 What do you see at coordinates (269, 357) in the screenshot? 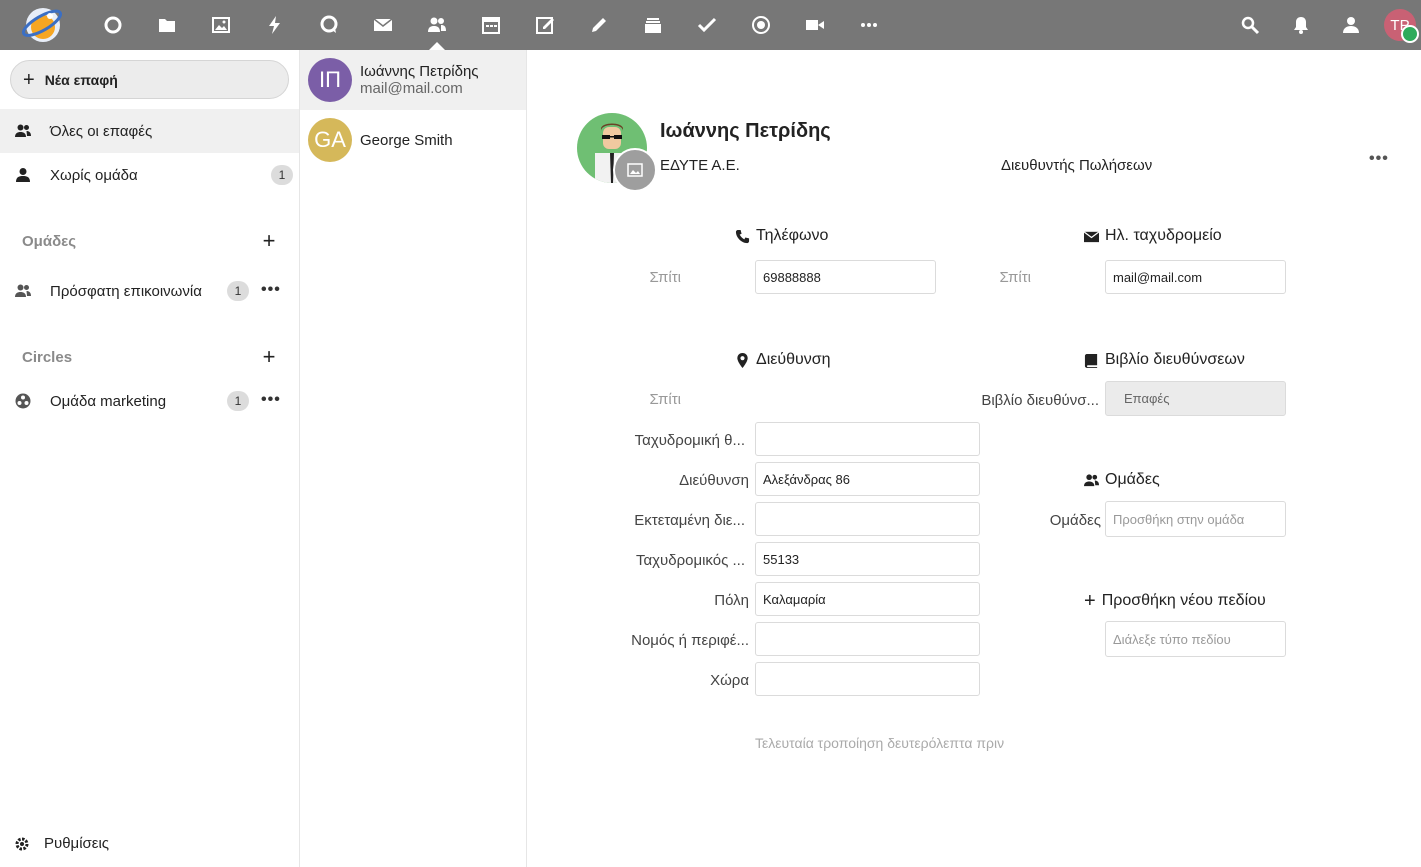
I see `add-circle-button: +` at bounding box center [269, 357].